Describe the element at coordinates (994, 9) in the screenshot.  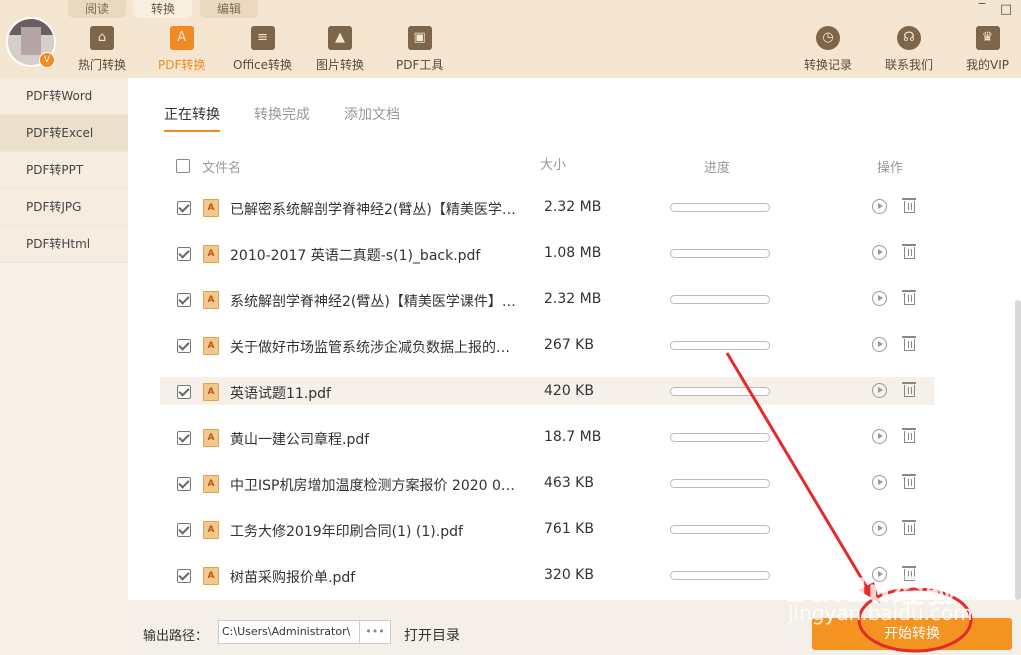
I see `window-controls: ‾ □` at that location.